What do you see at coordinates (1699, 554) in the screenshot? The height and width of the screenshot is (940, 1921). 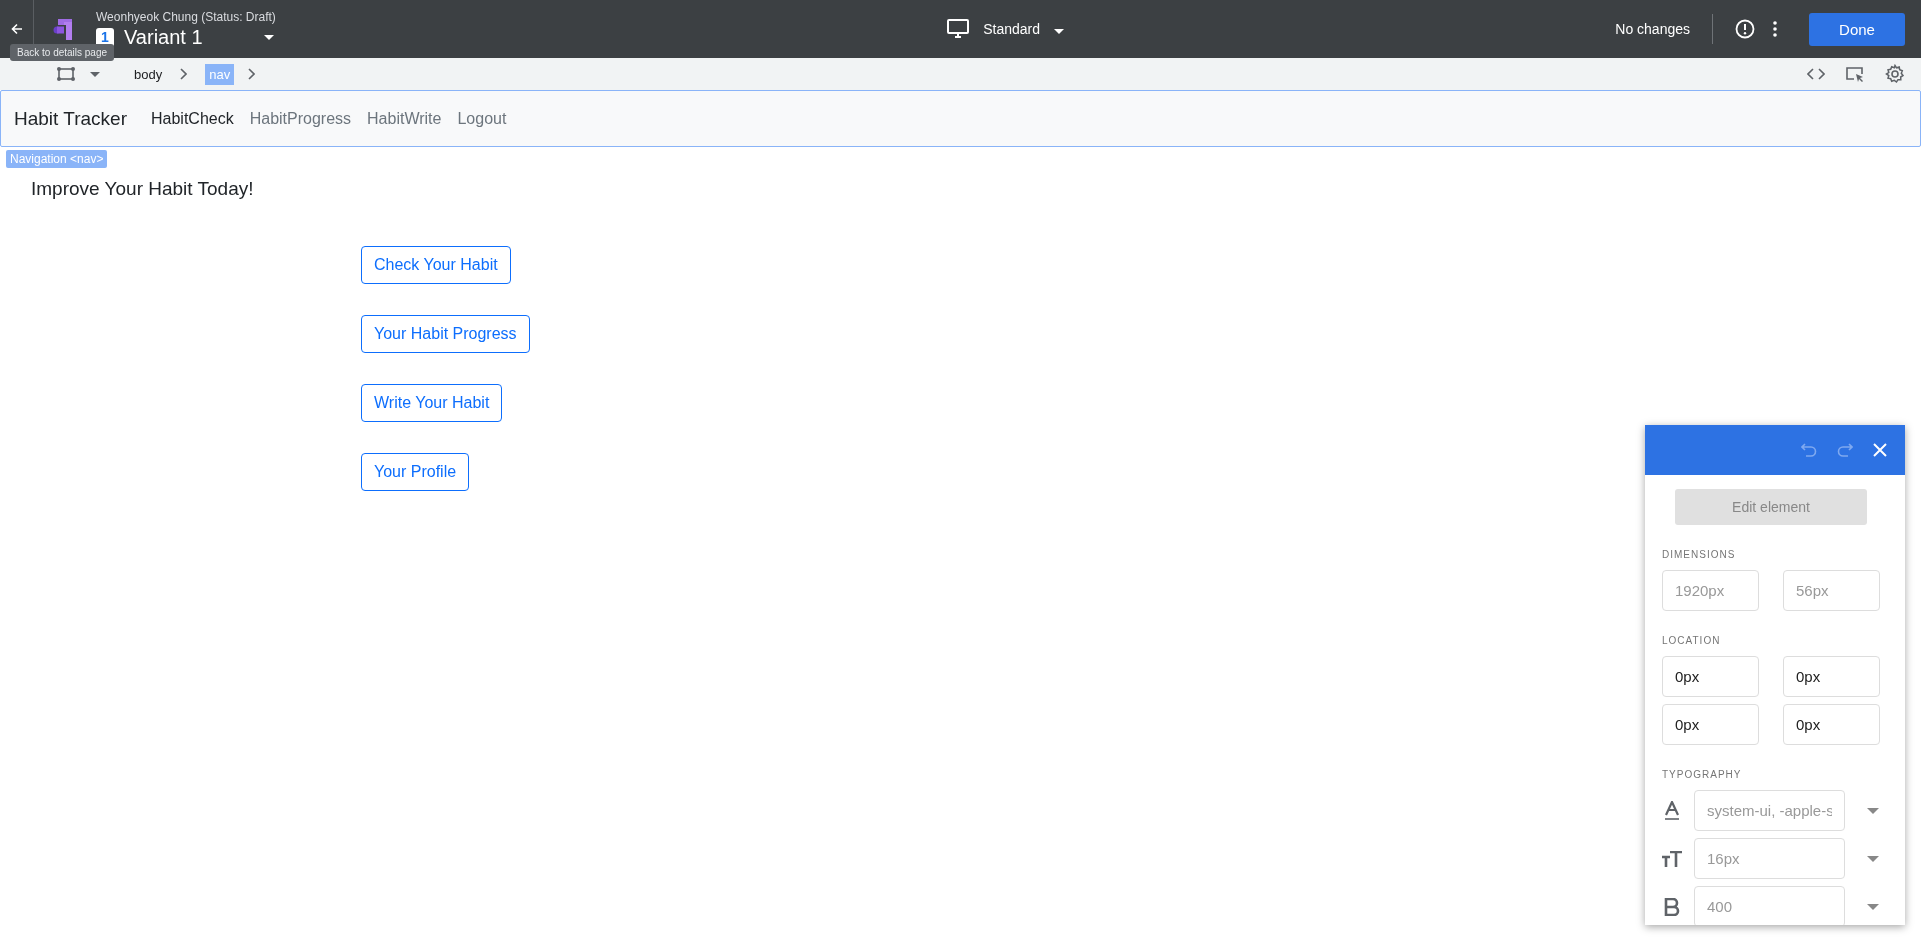 I see `section-title: DIMENSIONS` at bounding box center [1699, 554].